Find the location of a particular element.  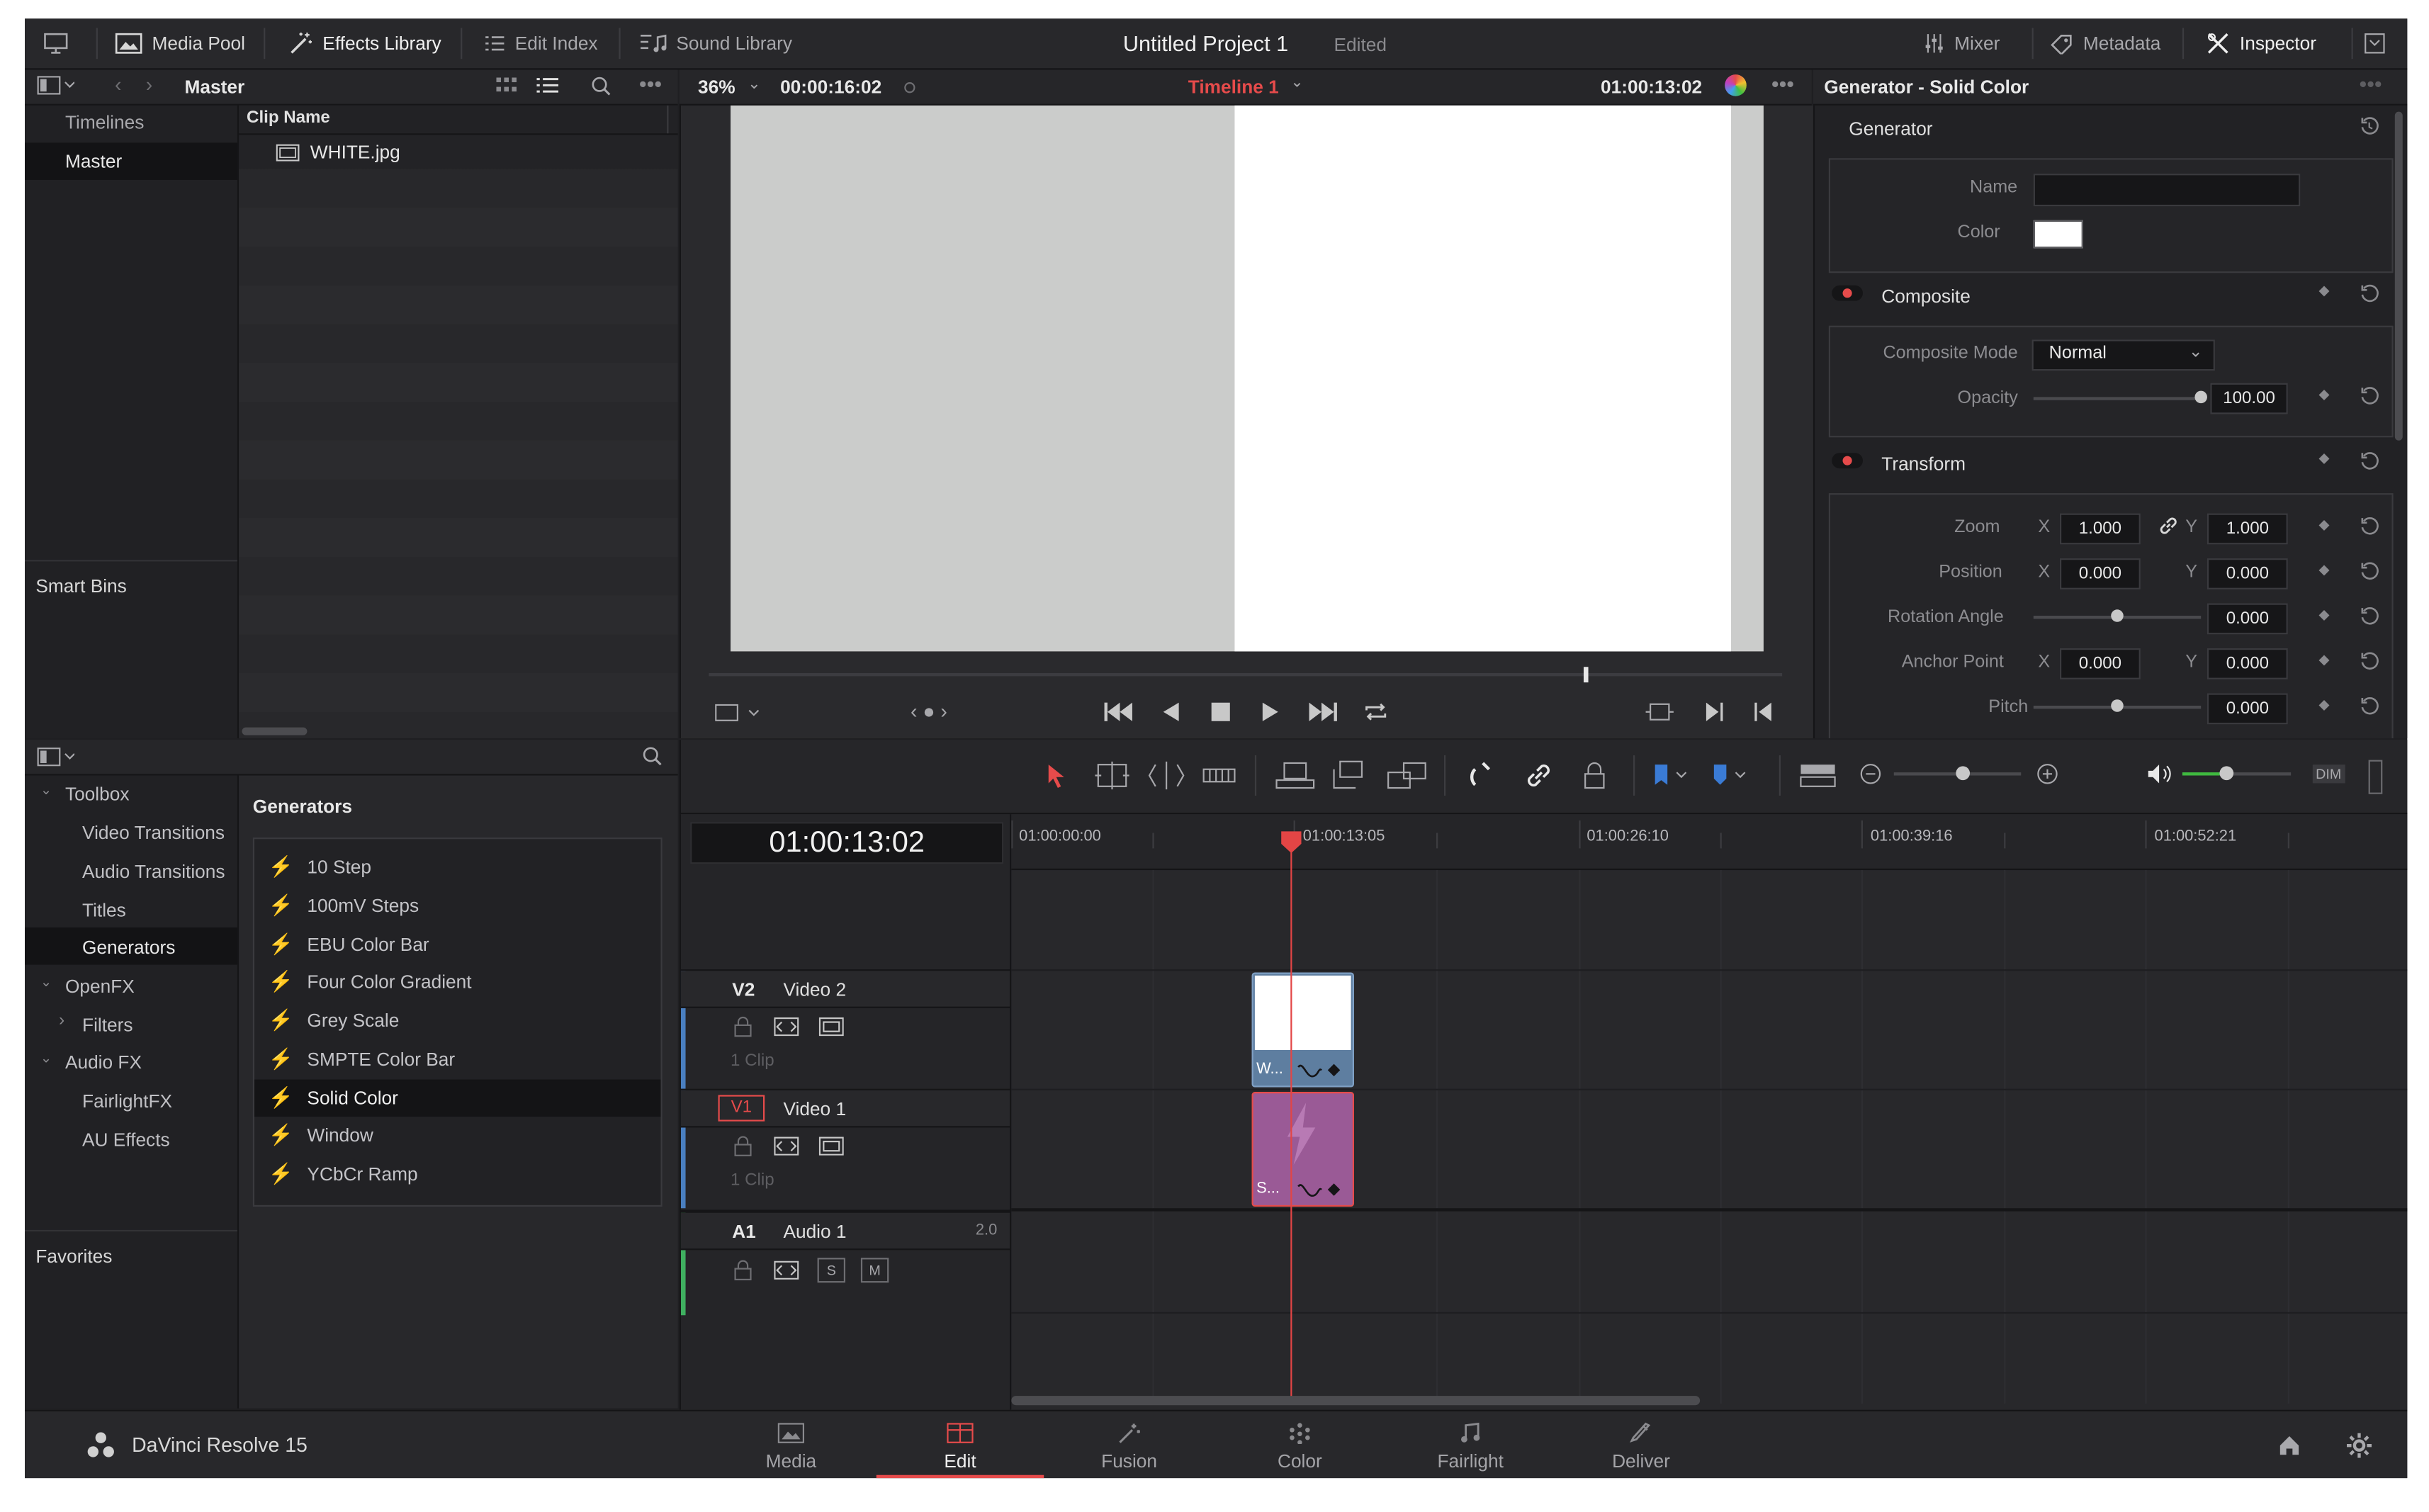

page-tab-media: Media is located at coordinates (791, 1444).